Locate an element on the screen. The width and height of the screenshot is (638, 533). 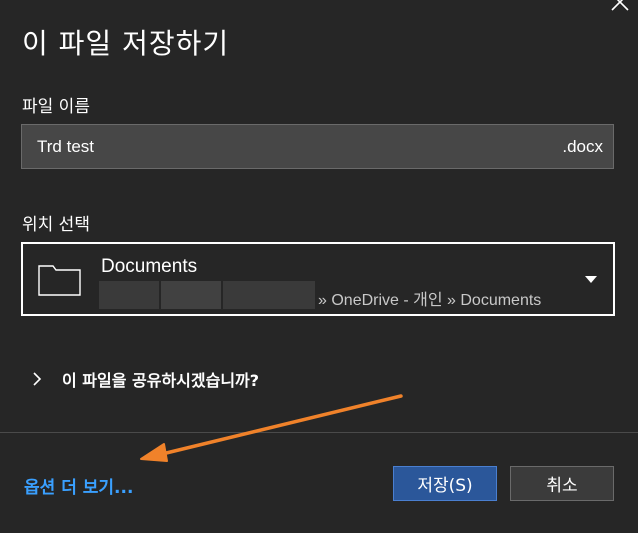
divider is located at coordinates (319, 432).